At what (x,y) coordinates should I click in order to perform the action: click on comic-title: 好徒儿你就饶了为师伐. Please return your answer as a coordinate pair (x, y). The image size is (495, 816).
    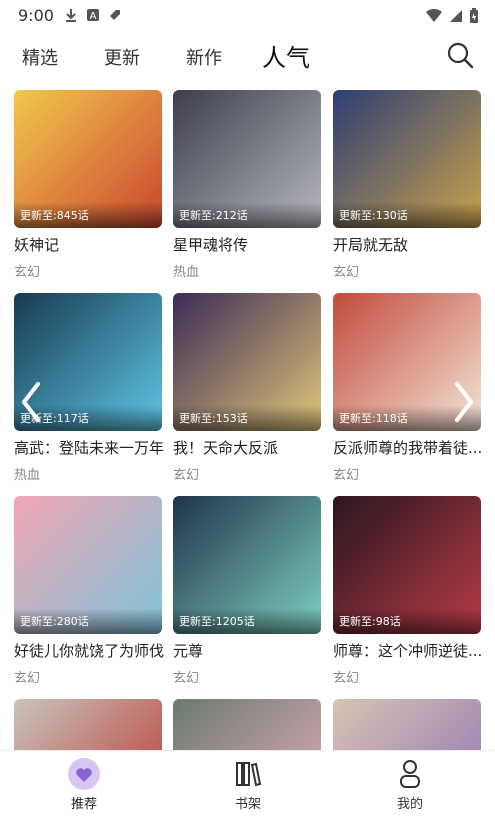
    Looking at the image, I should click on (89, 651).